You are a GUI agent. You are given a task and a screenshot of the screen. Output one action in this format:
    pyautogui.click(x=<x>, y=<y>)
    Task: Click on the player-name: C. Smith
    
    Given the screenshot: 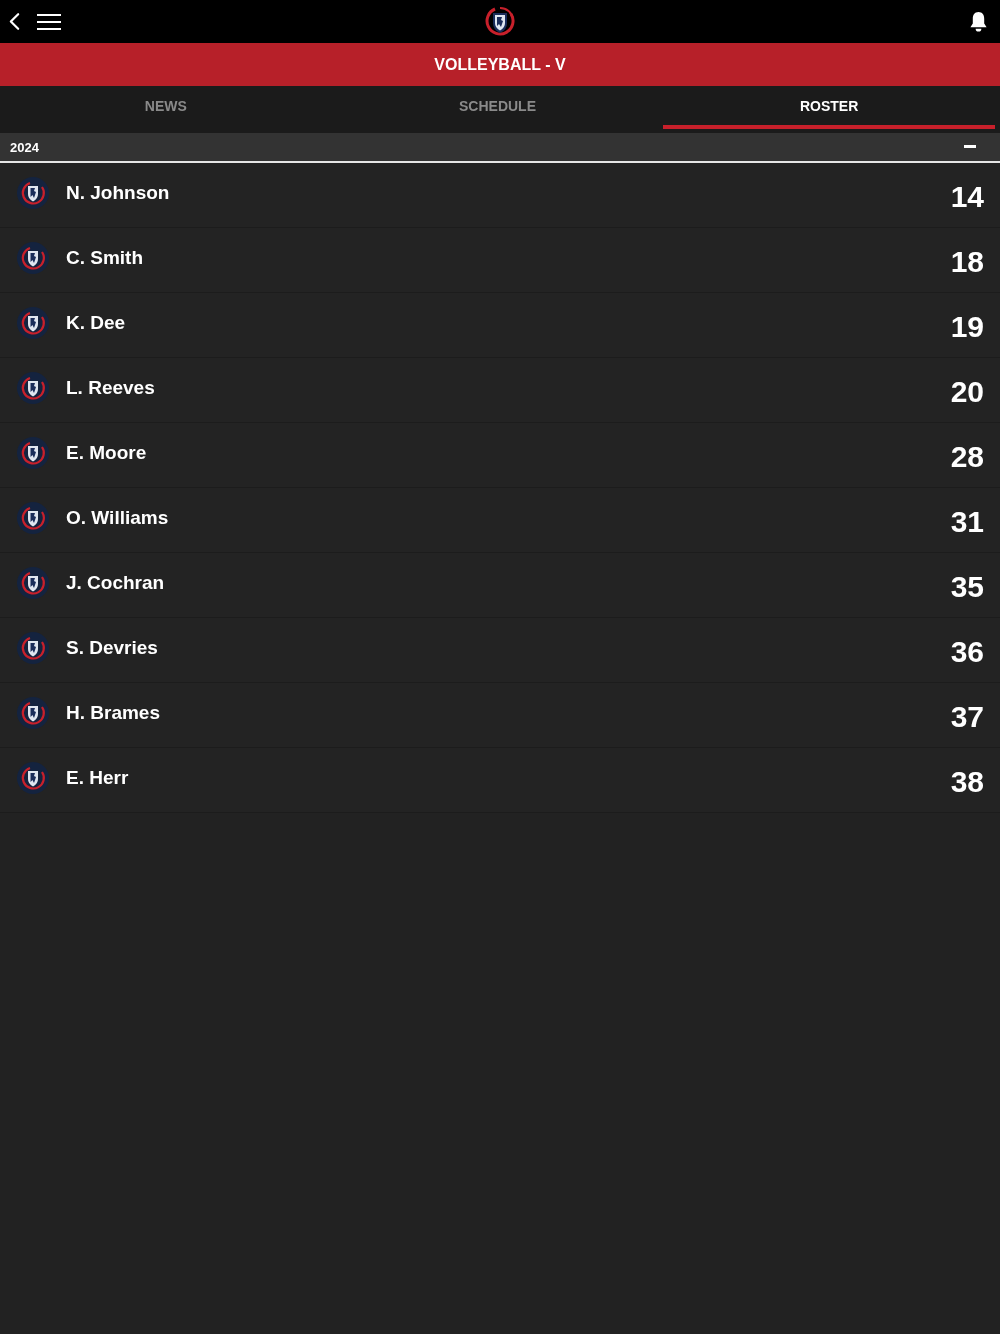 What is the action you would take?
    pyautogui.click(x=105, y=257)
    